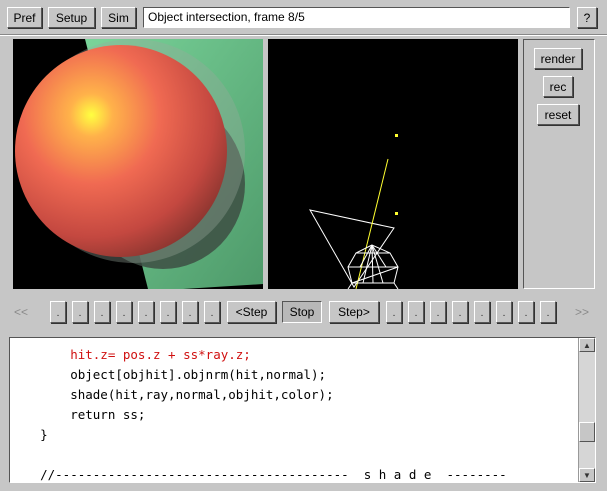  Describe the element at coordinates (586, 410) in the screenshot. I see `code-scrollbar: ▲ ▼` at that location.